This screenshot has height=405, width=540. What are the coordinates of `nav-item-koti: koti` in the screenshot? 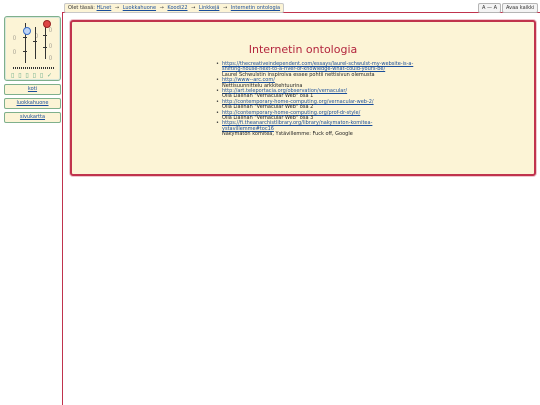 It's located at (32, 89).